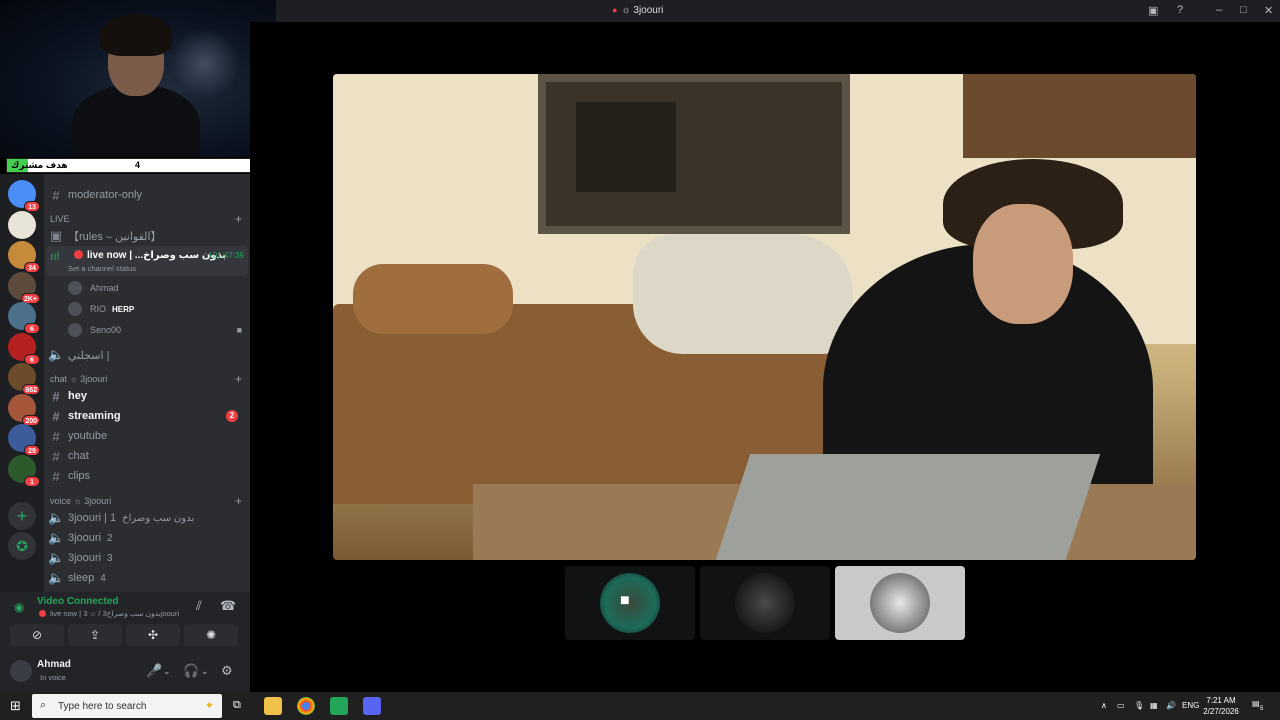 This screenshot has height=720, width=1280. What do you see at coordinates (1171, 705) in the screenshot?
I see `volume-icon: 🔊` at bounding box center [1171, 705].